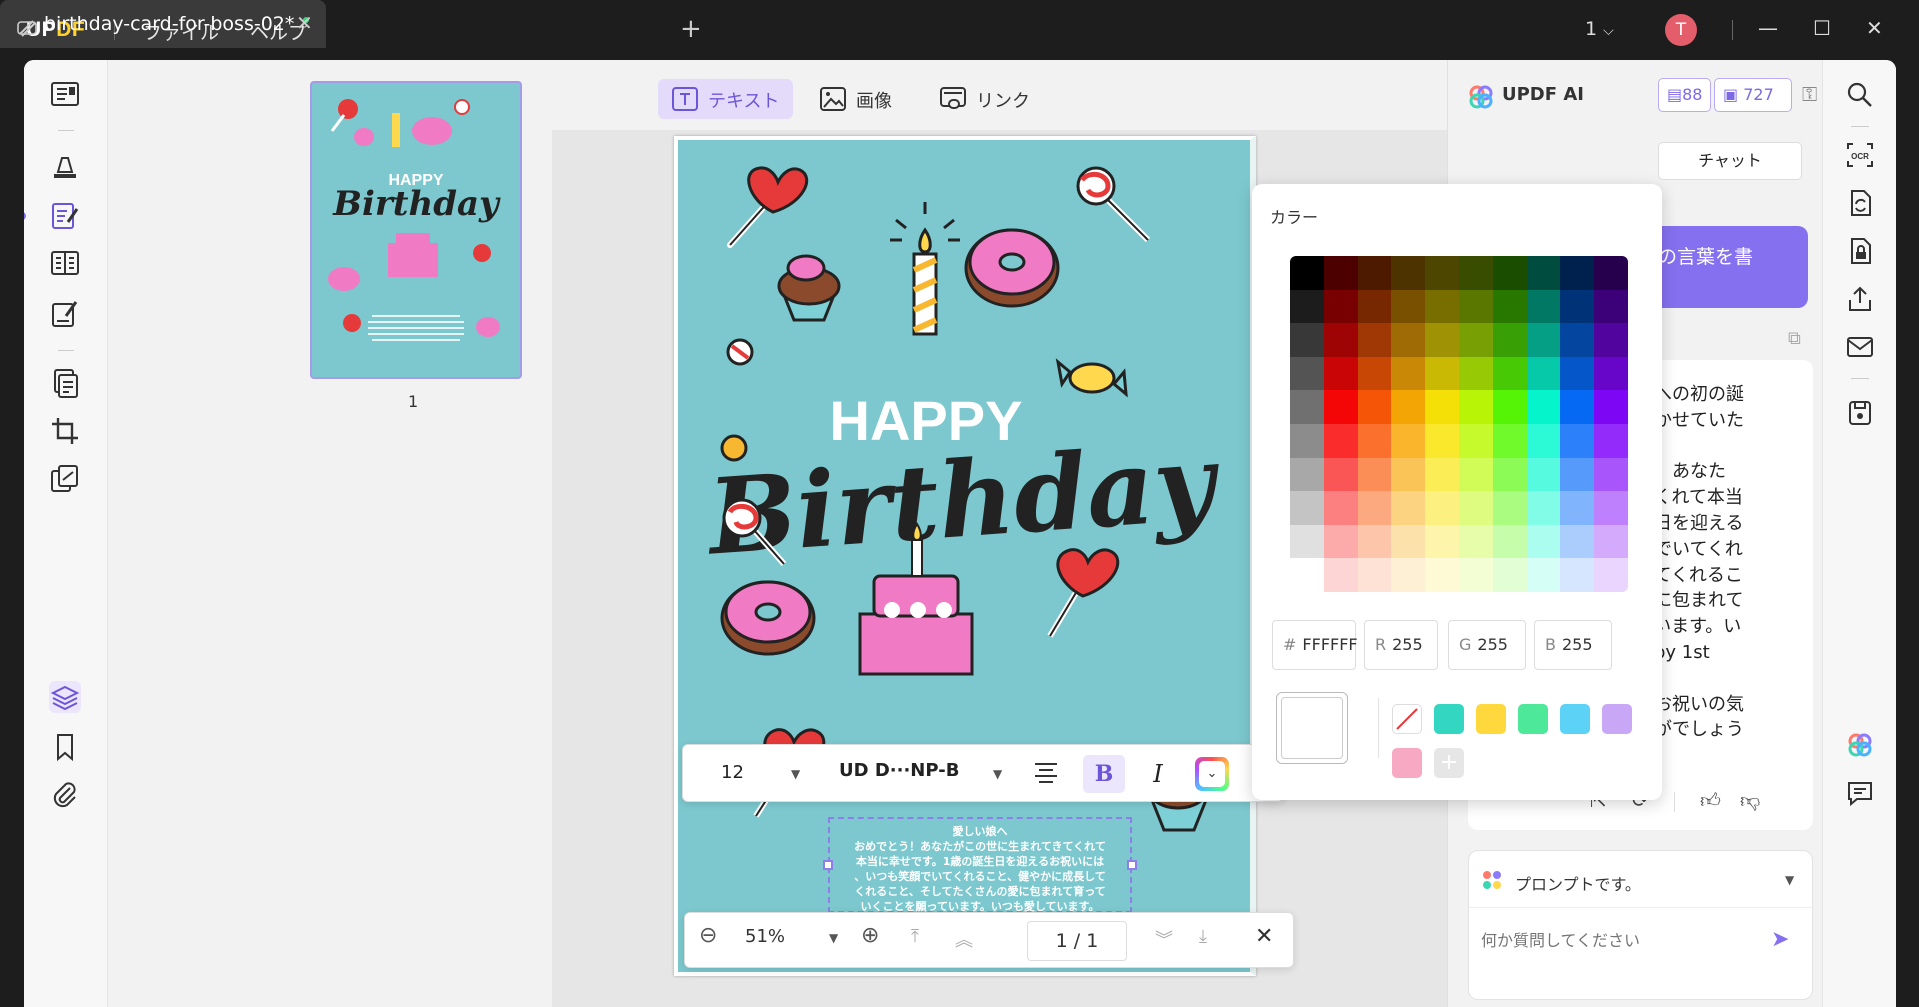  Describe the element at coordinates (1710, 800) in the screenshot. I see `thumbs-up-icon: 👍︎` at that location.